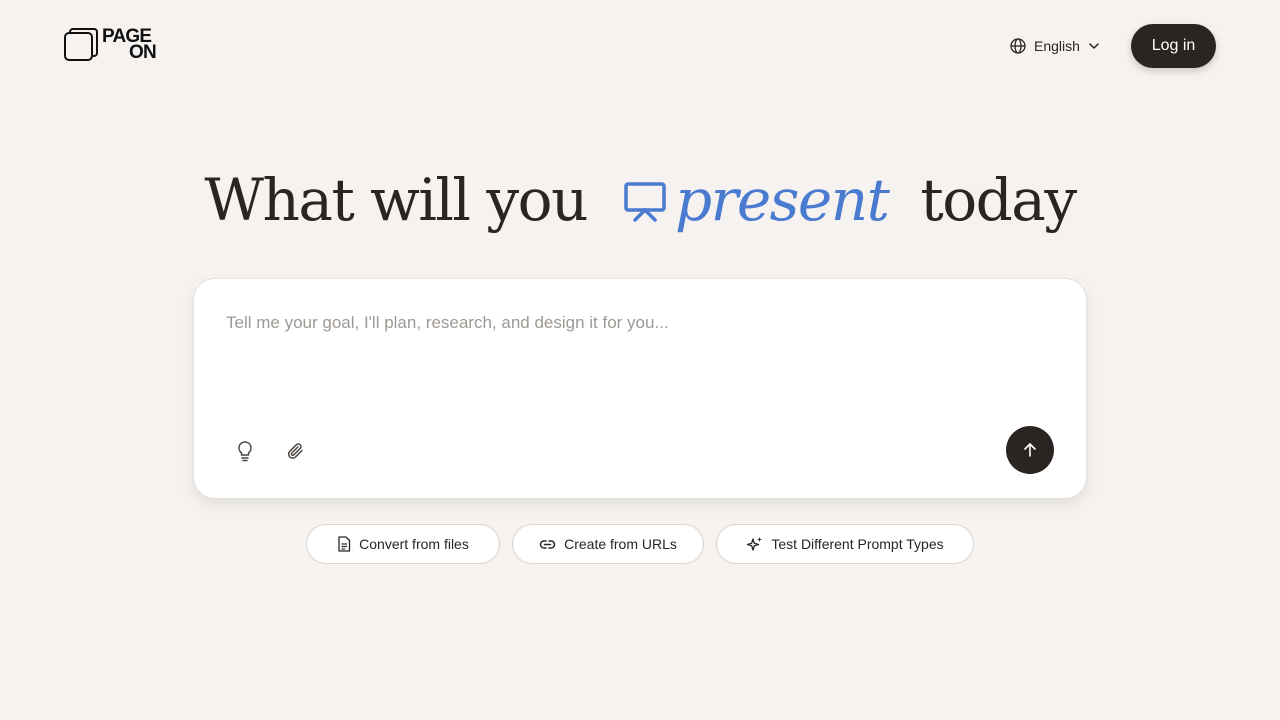 This screenshot has width=1280, height=720. I want to click on logo-line-2: ON, so click(143, 52).